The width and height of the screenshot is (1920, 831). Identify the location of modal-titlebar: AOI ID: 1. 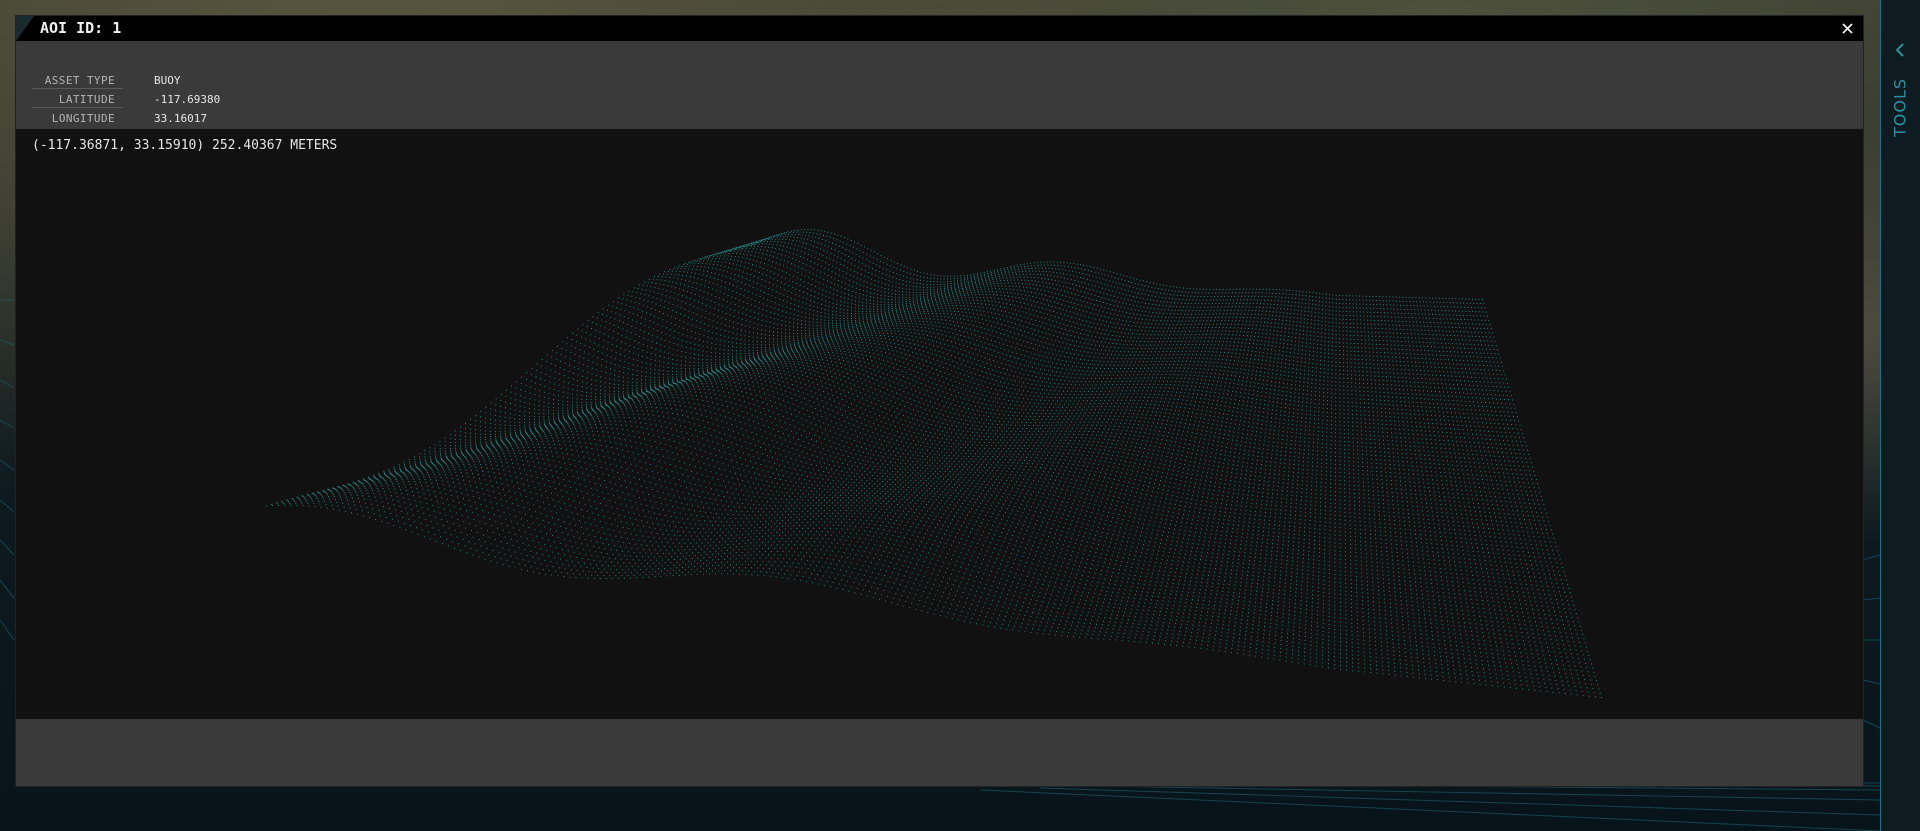
(939, 28).